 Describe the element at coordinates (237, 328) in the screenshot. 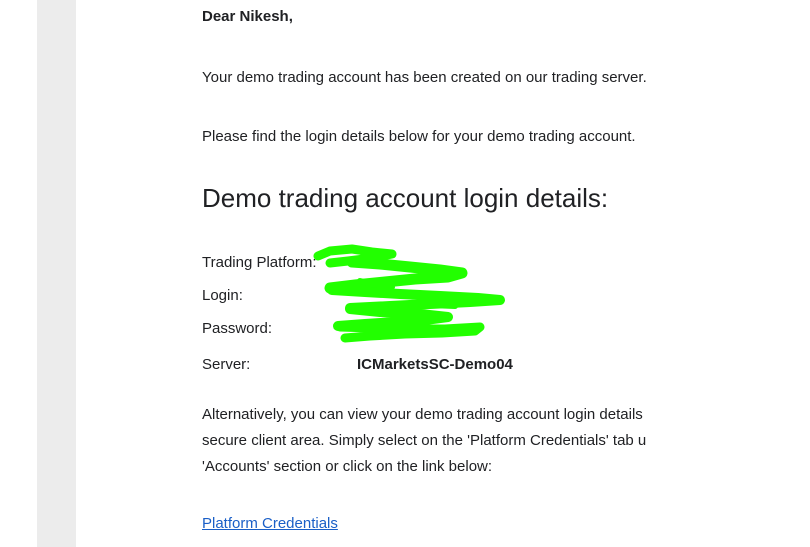

I see `password-label: Password:` at that location.